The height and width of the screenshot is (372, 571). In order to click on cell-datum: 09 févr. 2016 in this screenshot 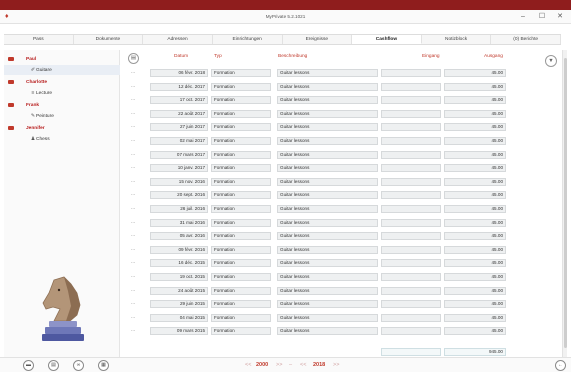, I will do `click(179, 249)`.